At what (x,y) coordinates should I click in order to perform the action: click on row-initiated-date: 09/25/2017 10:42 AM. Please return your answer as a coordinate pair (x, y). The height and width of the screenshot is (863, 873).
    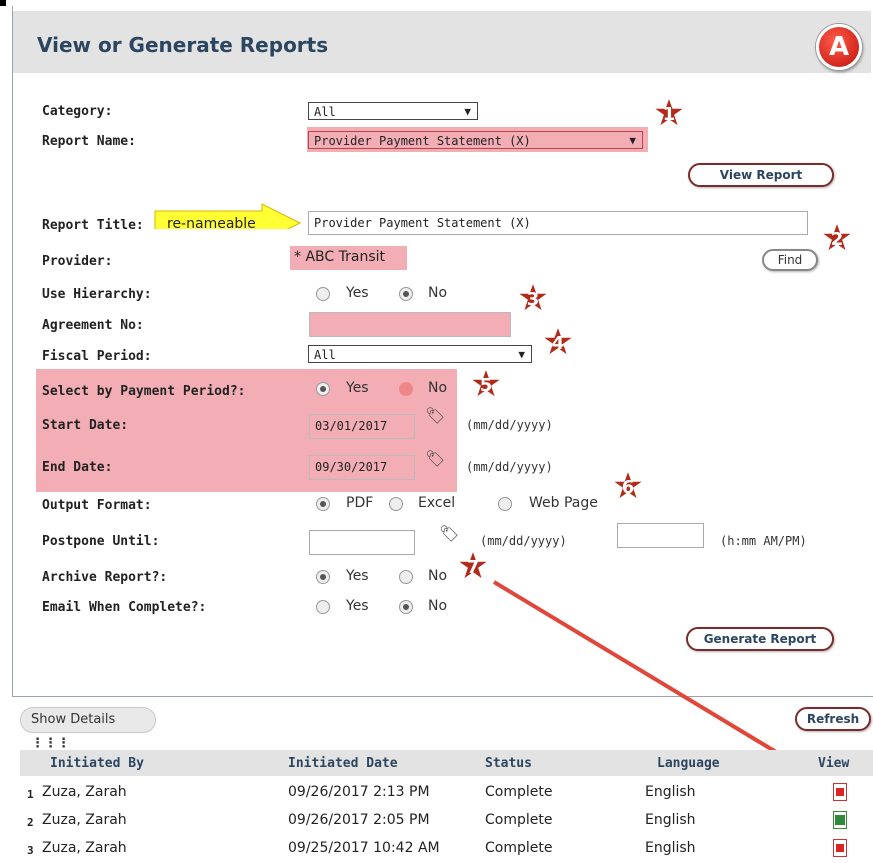
    Looking at the image, I should click on (364, 848).